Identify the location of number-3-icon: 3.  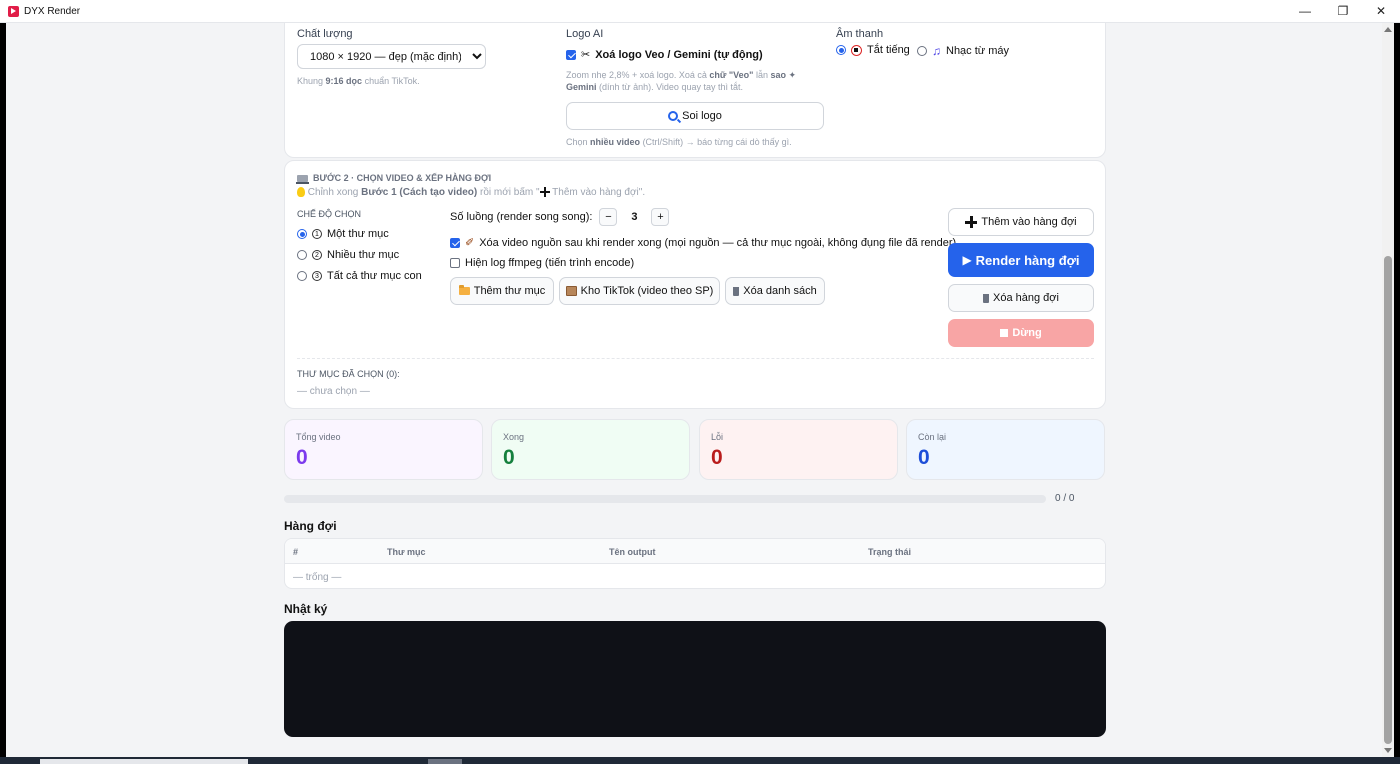
(317, 276).